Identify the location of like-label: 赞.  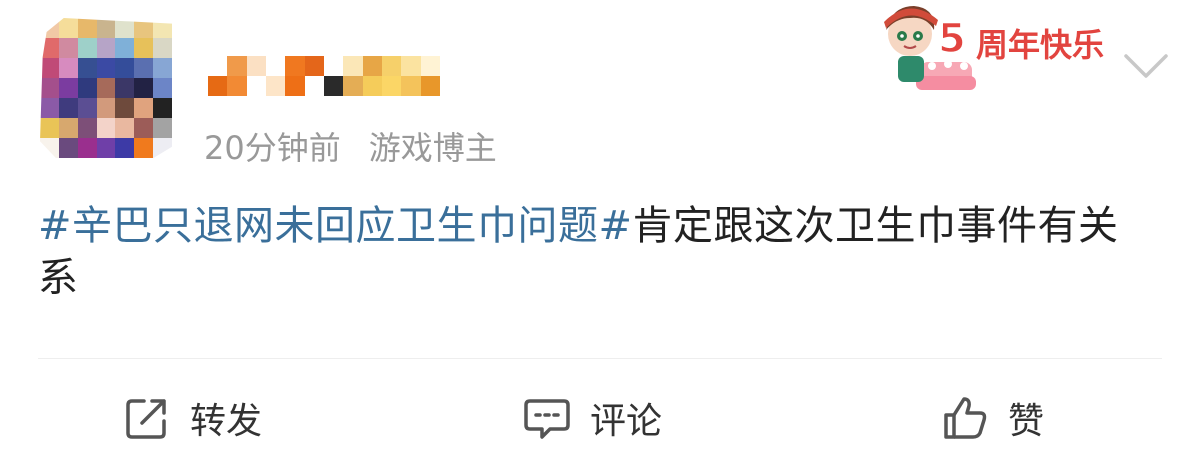
(1026, 421).